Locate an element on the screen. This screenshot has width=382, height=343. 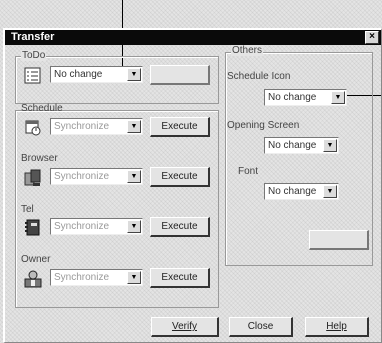
font-select-value: No change is located at coordinates (292, 191).